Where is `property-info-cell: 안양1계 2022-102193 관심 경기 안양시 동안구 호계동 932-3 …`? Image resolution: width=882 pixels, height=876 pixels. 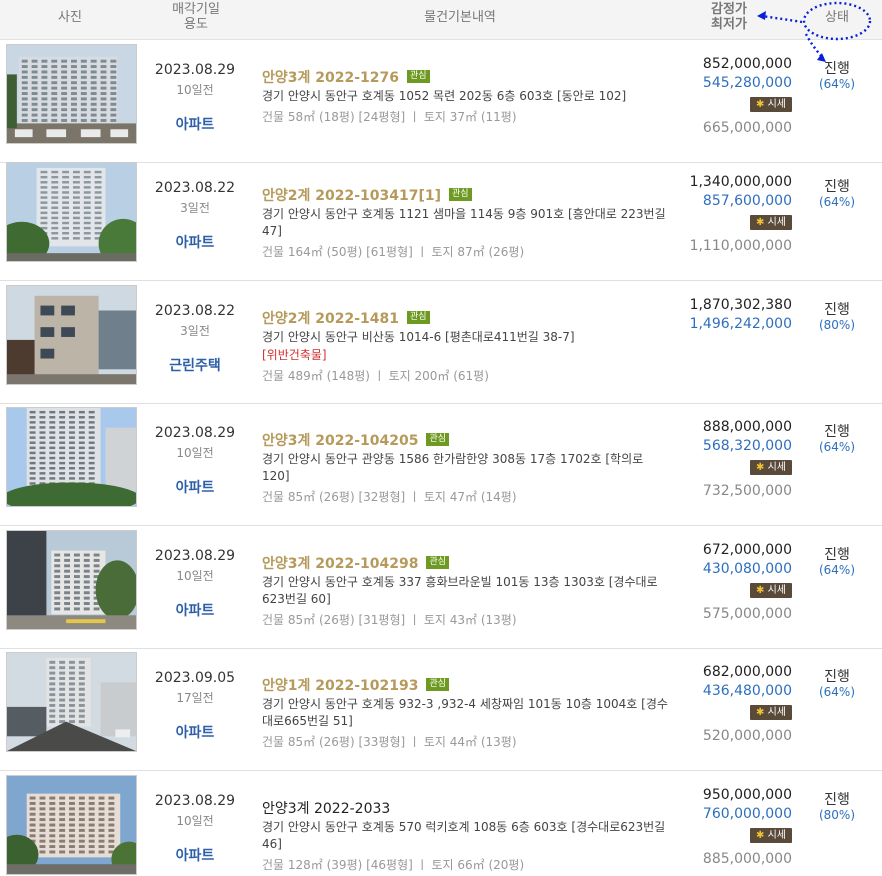
property-info-cell: 안양1계 2022-102193 관심 경기 안양시 동안구 호계동 932-3 … is located at coordinates (467, 712).